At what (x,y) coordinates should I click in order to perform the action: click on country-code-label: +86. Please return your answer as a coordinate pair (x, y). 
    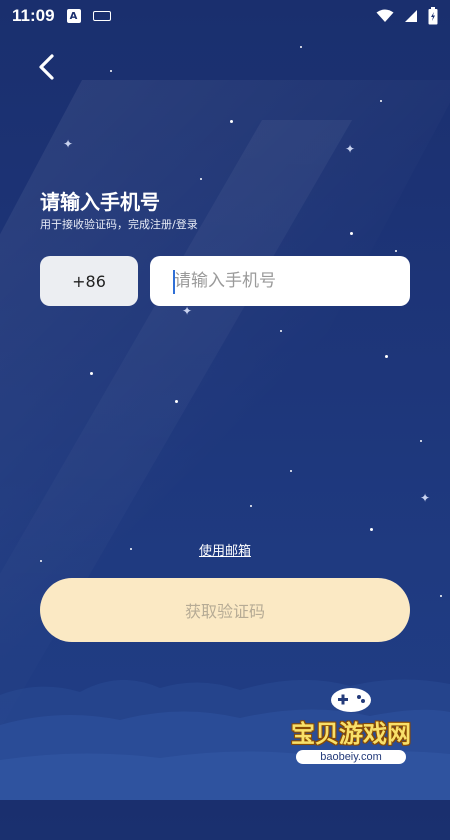
    Looking at the image, I should click on (89, 281).